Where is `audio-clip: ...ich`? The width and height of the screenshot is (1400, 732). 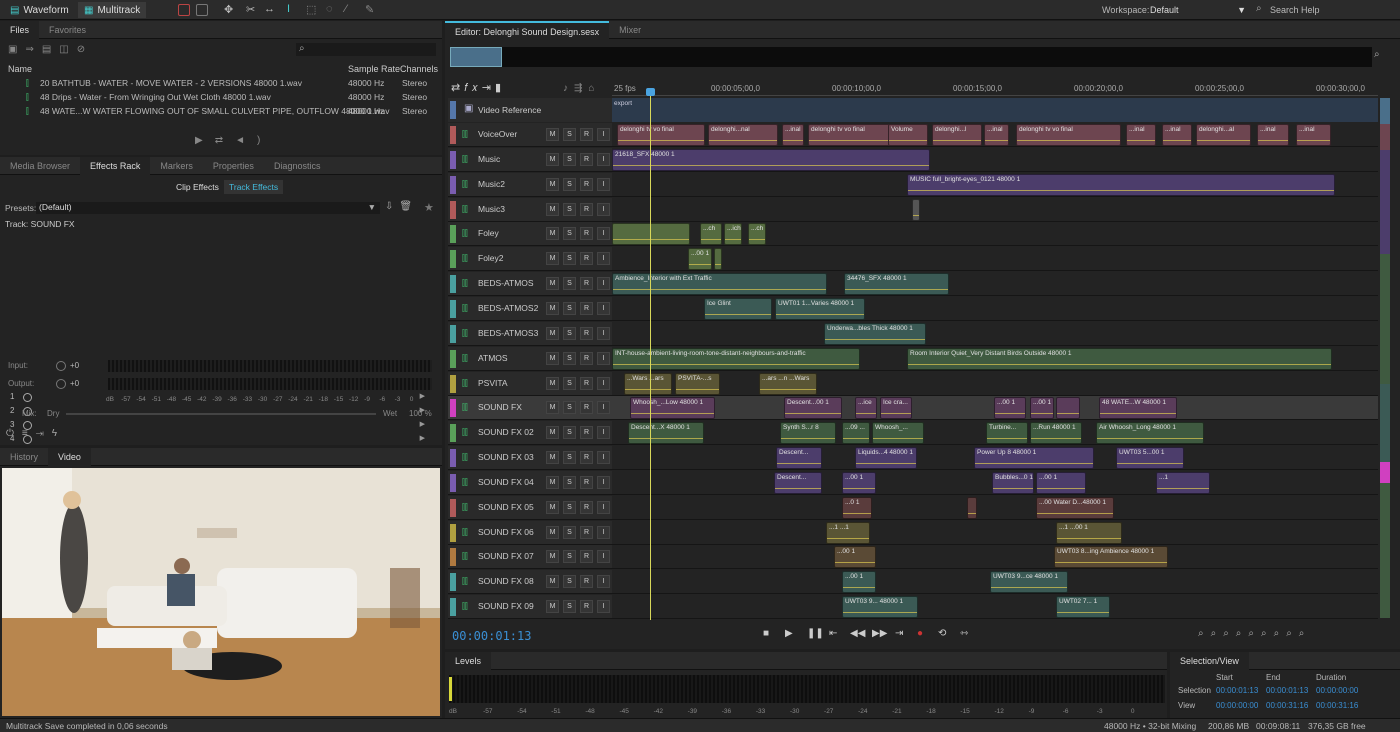
audio-clip: ...ich is located at coordinates (733, 234).